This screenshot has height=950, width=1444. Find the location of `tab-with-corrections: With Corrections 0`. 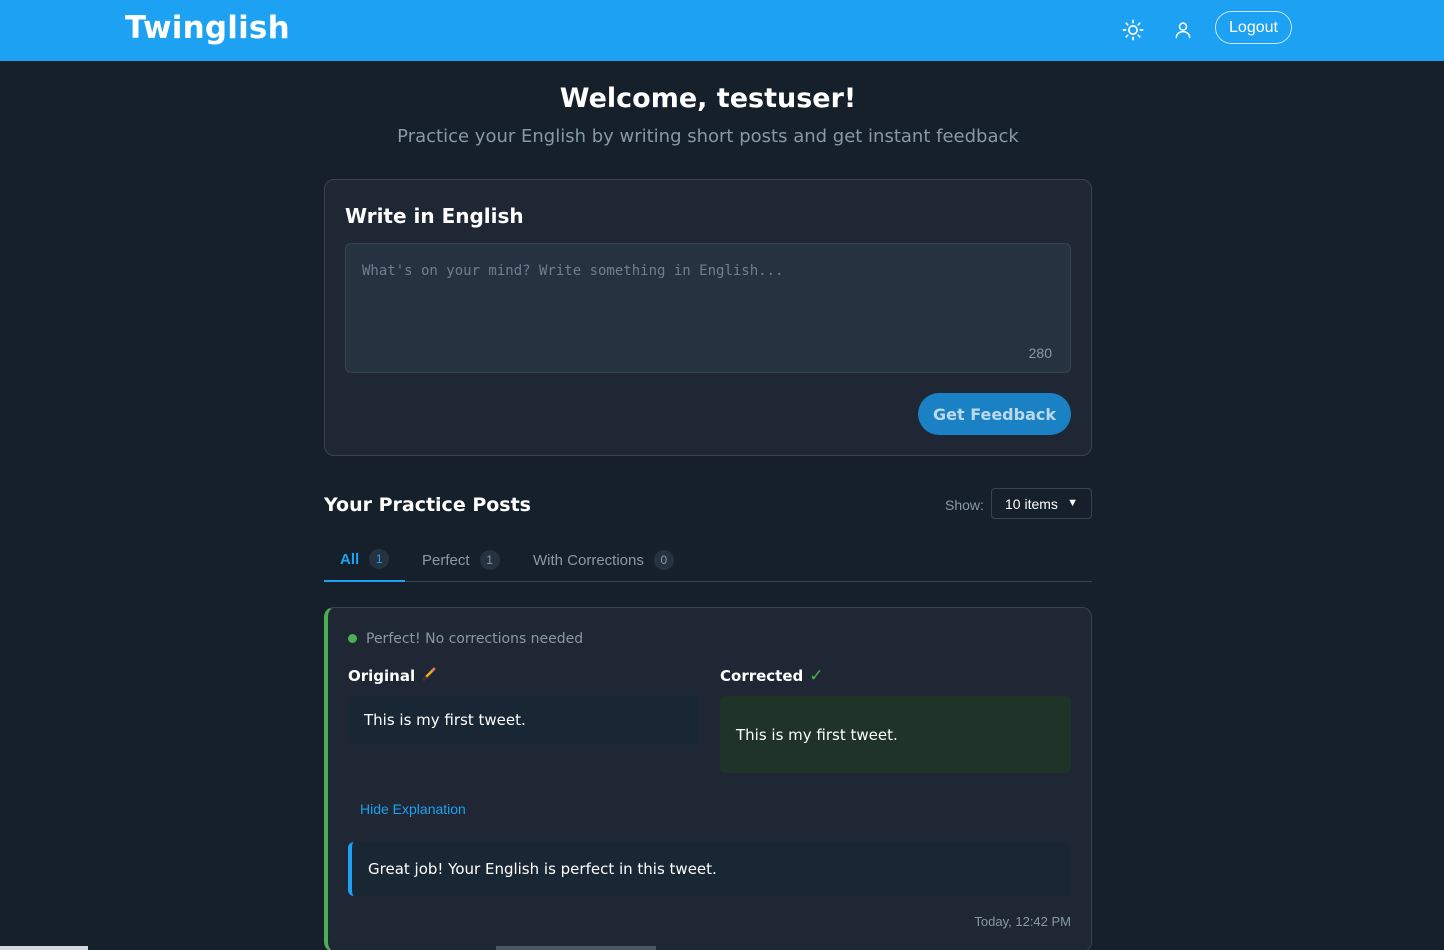

tab-with-corrections: With Corrections 0 is located at coordinates (603, 560).